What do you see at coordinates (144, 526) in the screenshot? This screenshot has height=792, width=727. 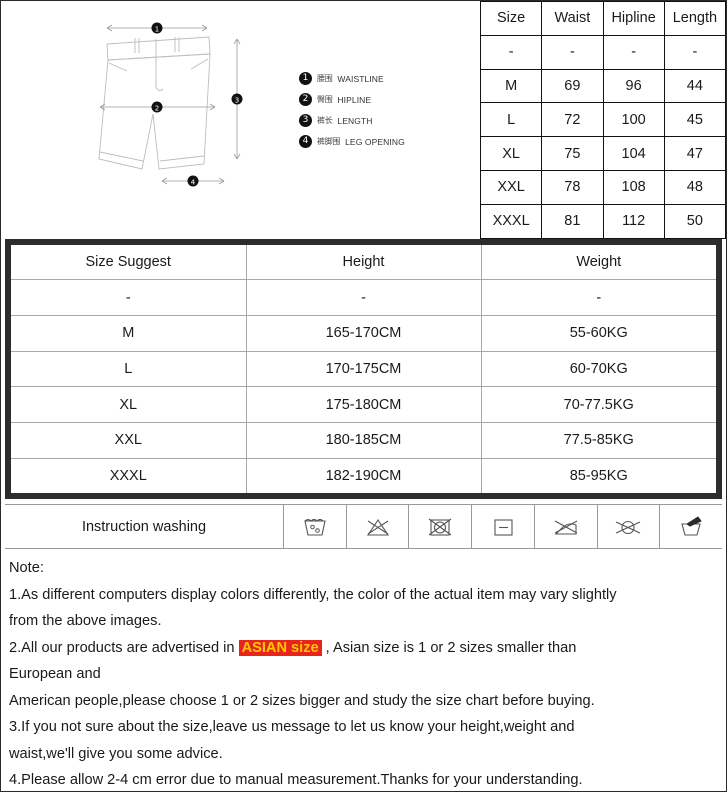 I see `washing-instruction-label: Instruction washing` at bounding box center [144, 526].